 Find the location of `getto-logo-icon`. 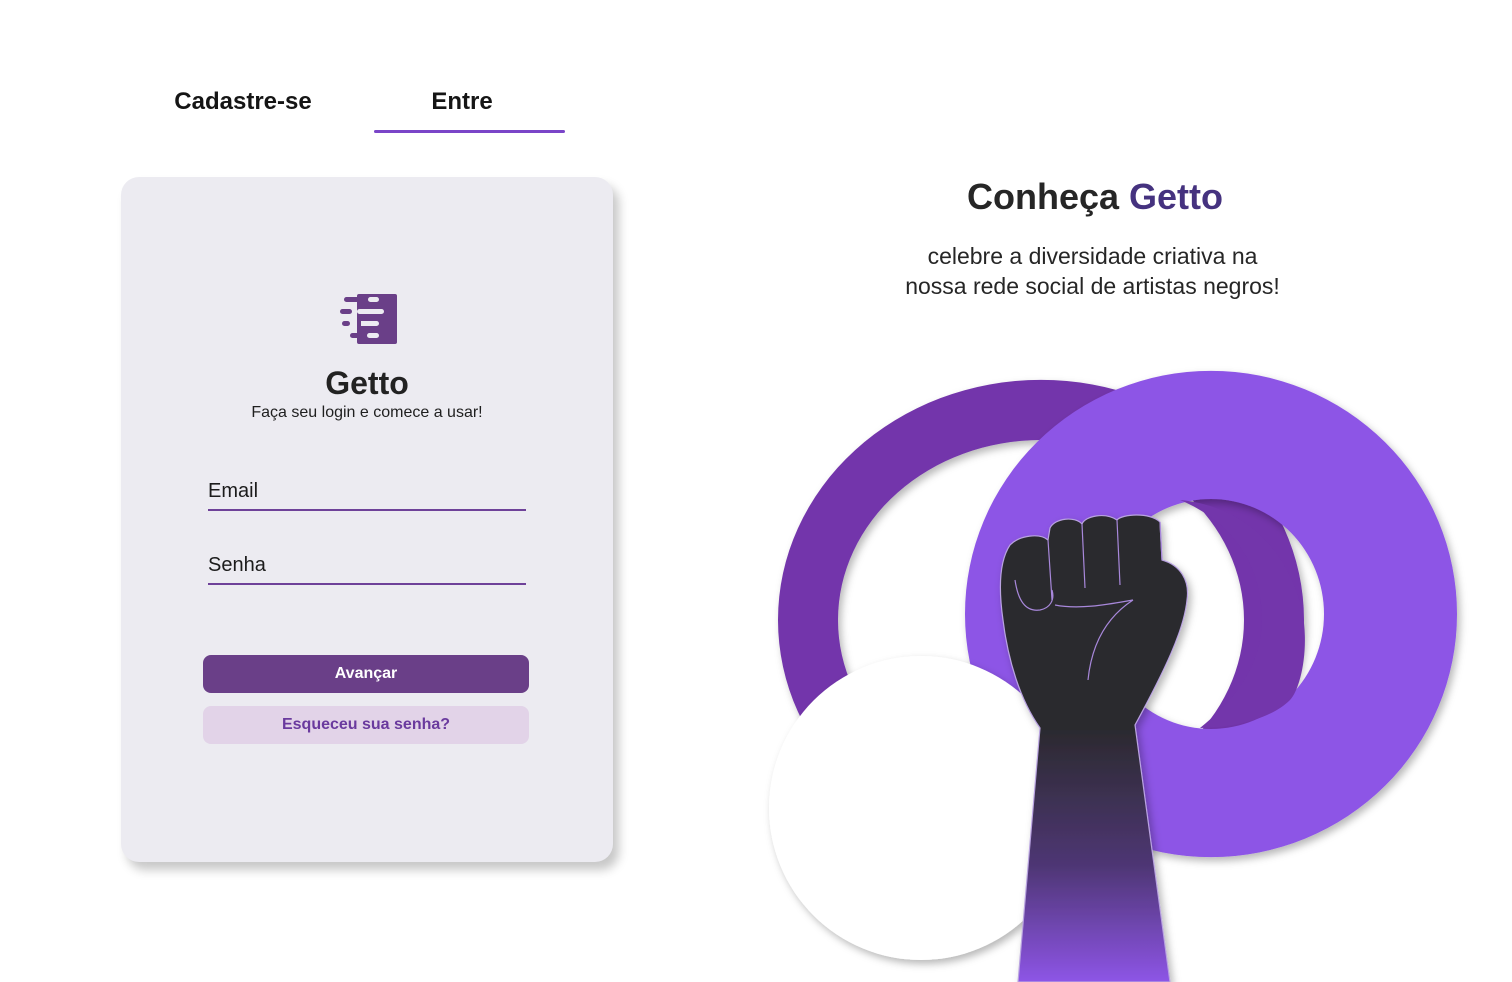

getto-logo-icon is located at coordinates (368, 319).